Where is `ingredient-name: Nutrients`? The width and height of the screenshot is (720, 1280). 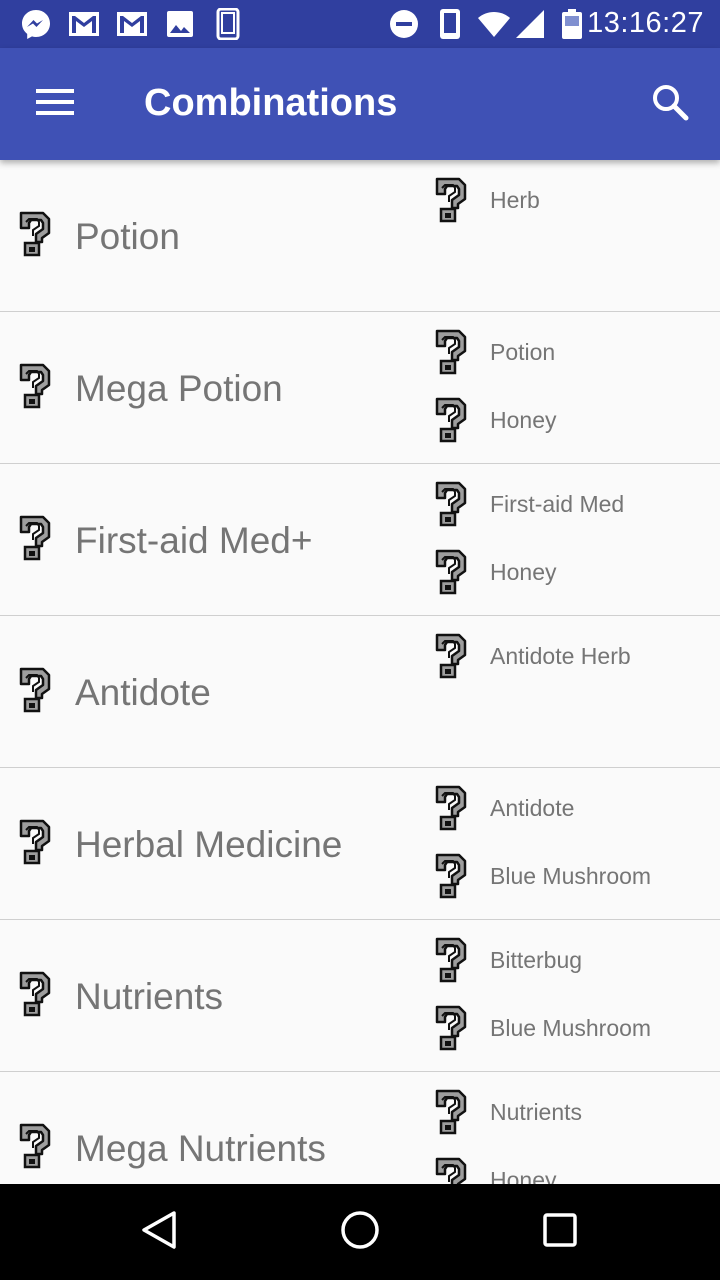 ingredient-name: Nutrients is located at coordinates (536, 1112).